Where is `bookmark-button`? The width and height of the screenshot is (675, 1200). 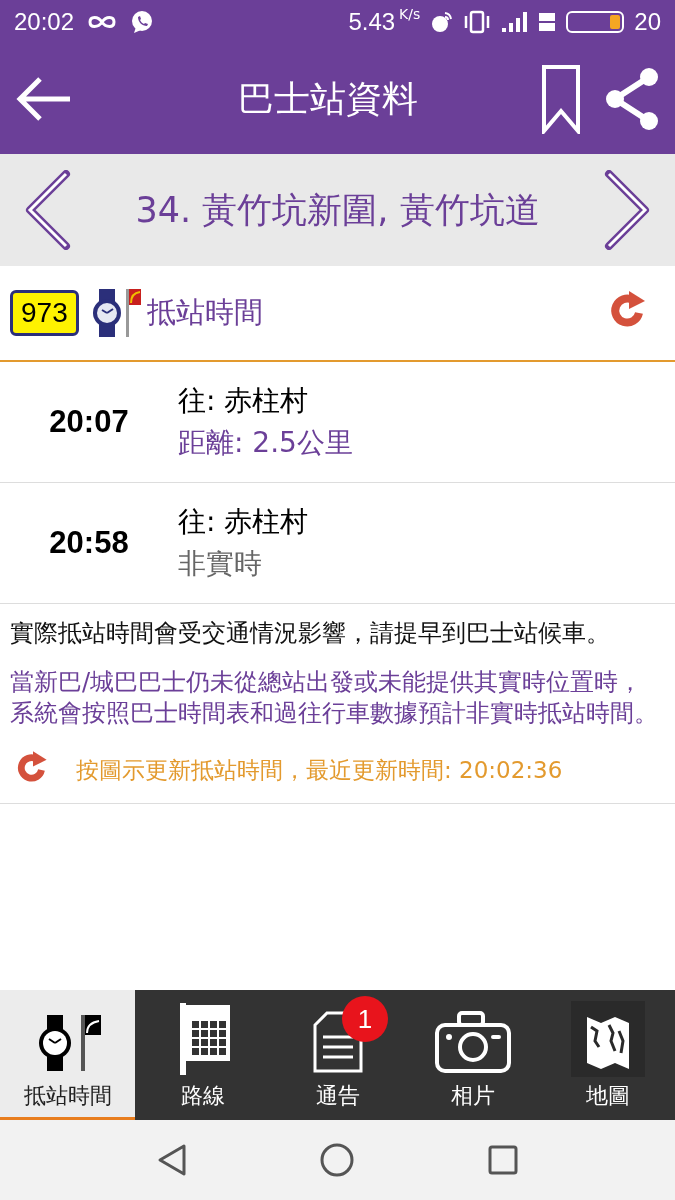
bookmark-button is located at coordinates (561, 99).